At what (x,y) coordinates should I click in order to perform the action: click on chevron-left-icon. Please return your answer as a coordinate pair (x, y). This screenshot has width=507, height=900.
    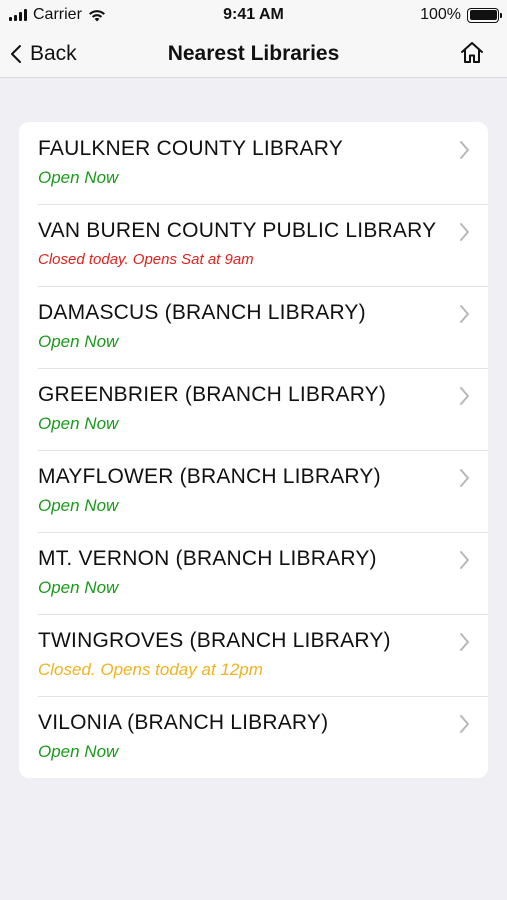
    Looking at the image, I should click on (16, 54).